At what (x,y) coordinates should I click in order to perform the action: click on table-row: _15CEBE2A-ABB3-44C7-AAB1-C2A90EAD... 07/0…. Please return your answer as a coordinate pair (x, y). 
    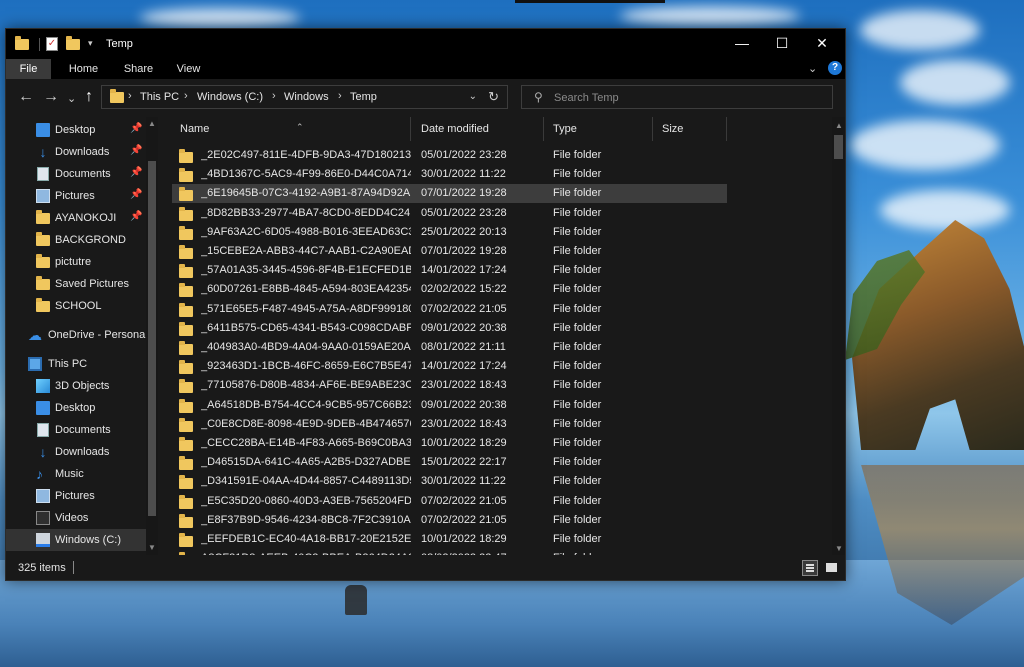
    Looking at the image, I should click on (449, 251).